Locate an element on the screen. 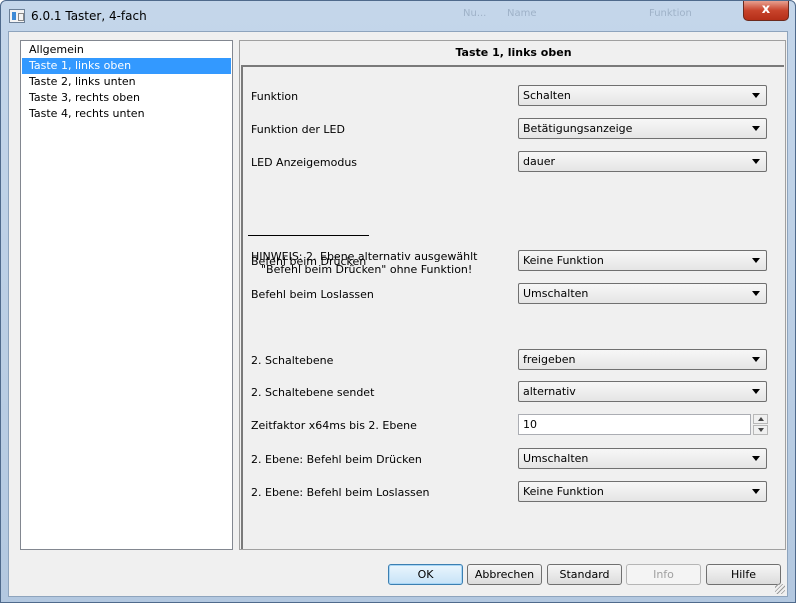 The height and width of the screenshot is (603, 796). label-ebene-druecken: 2. Ebene: Befehl beim Drücken is located at coordinates (336, 459).